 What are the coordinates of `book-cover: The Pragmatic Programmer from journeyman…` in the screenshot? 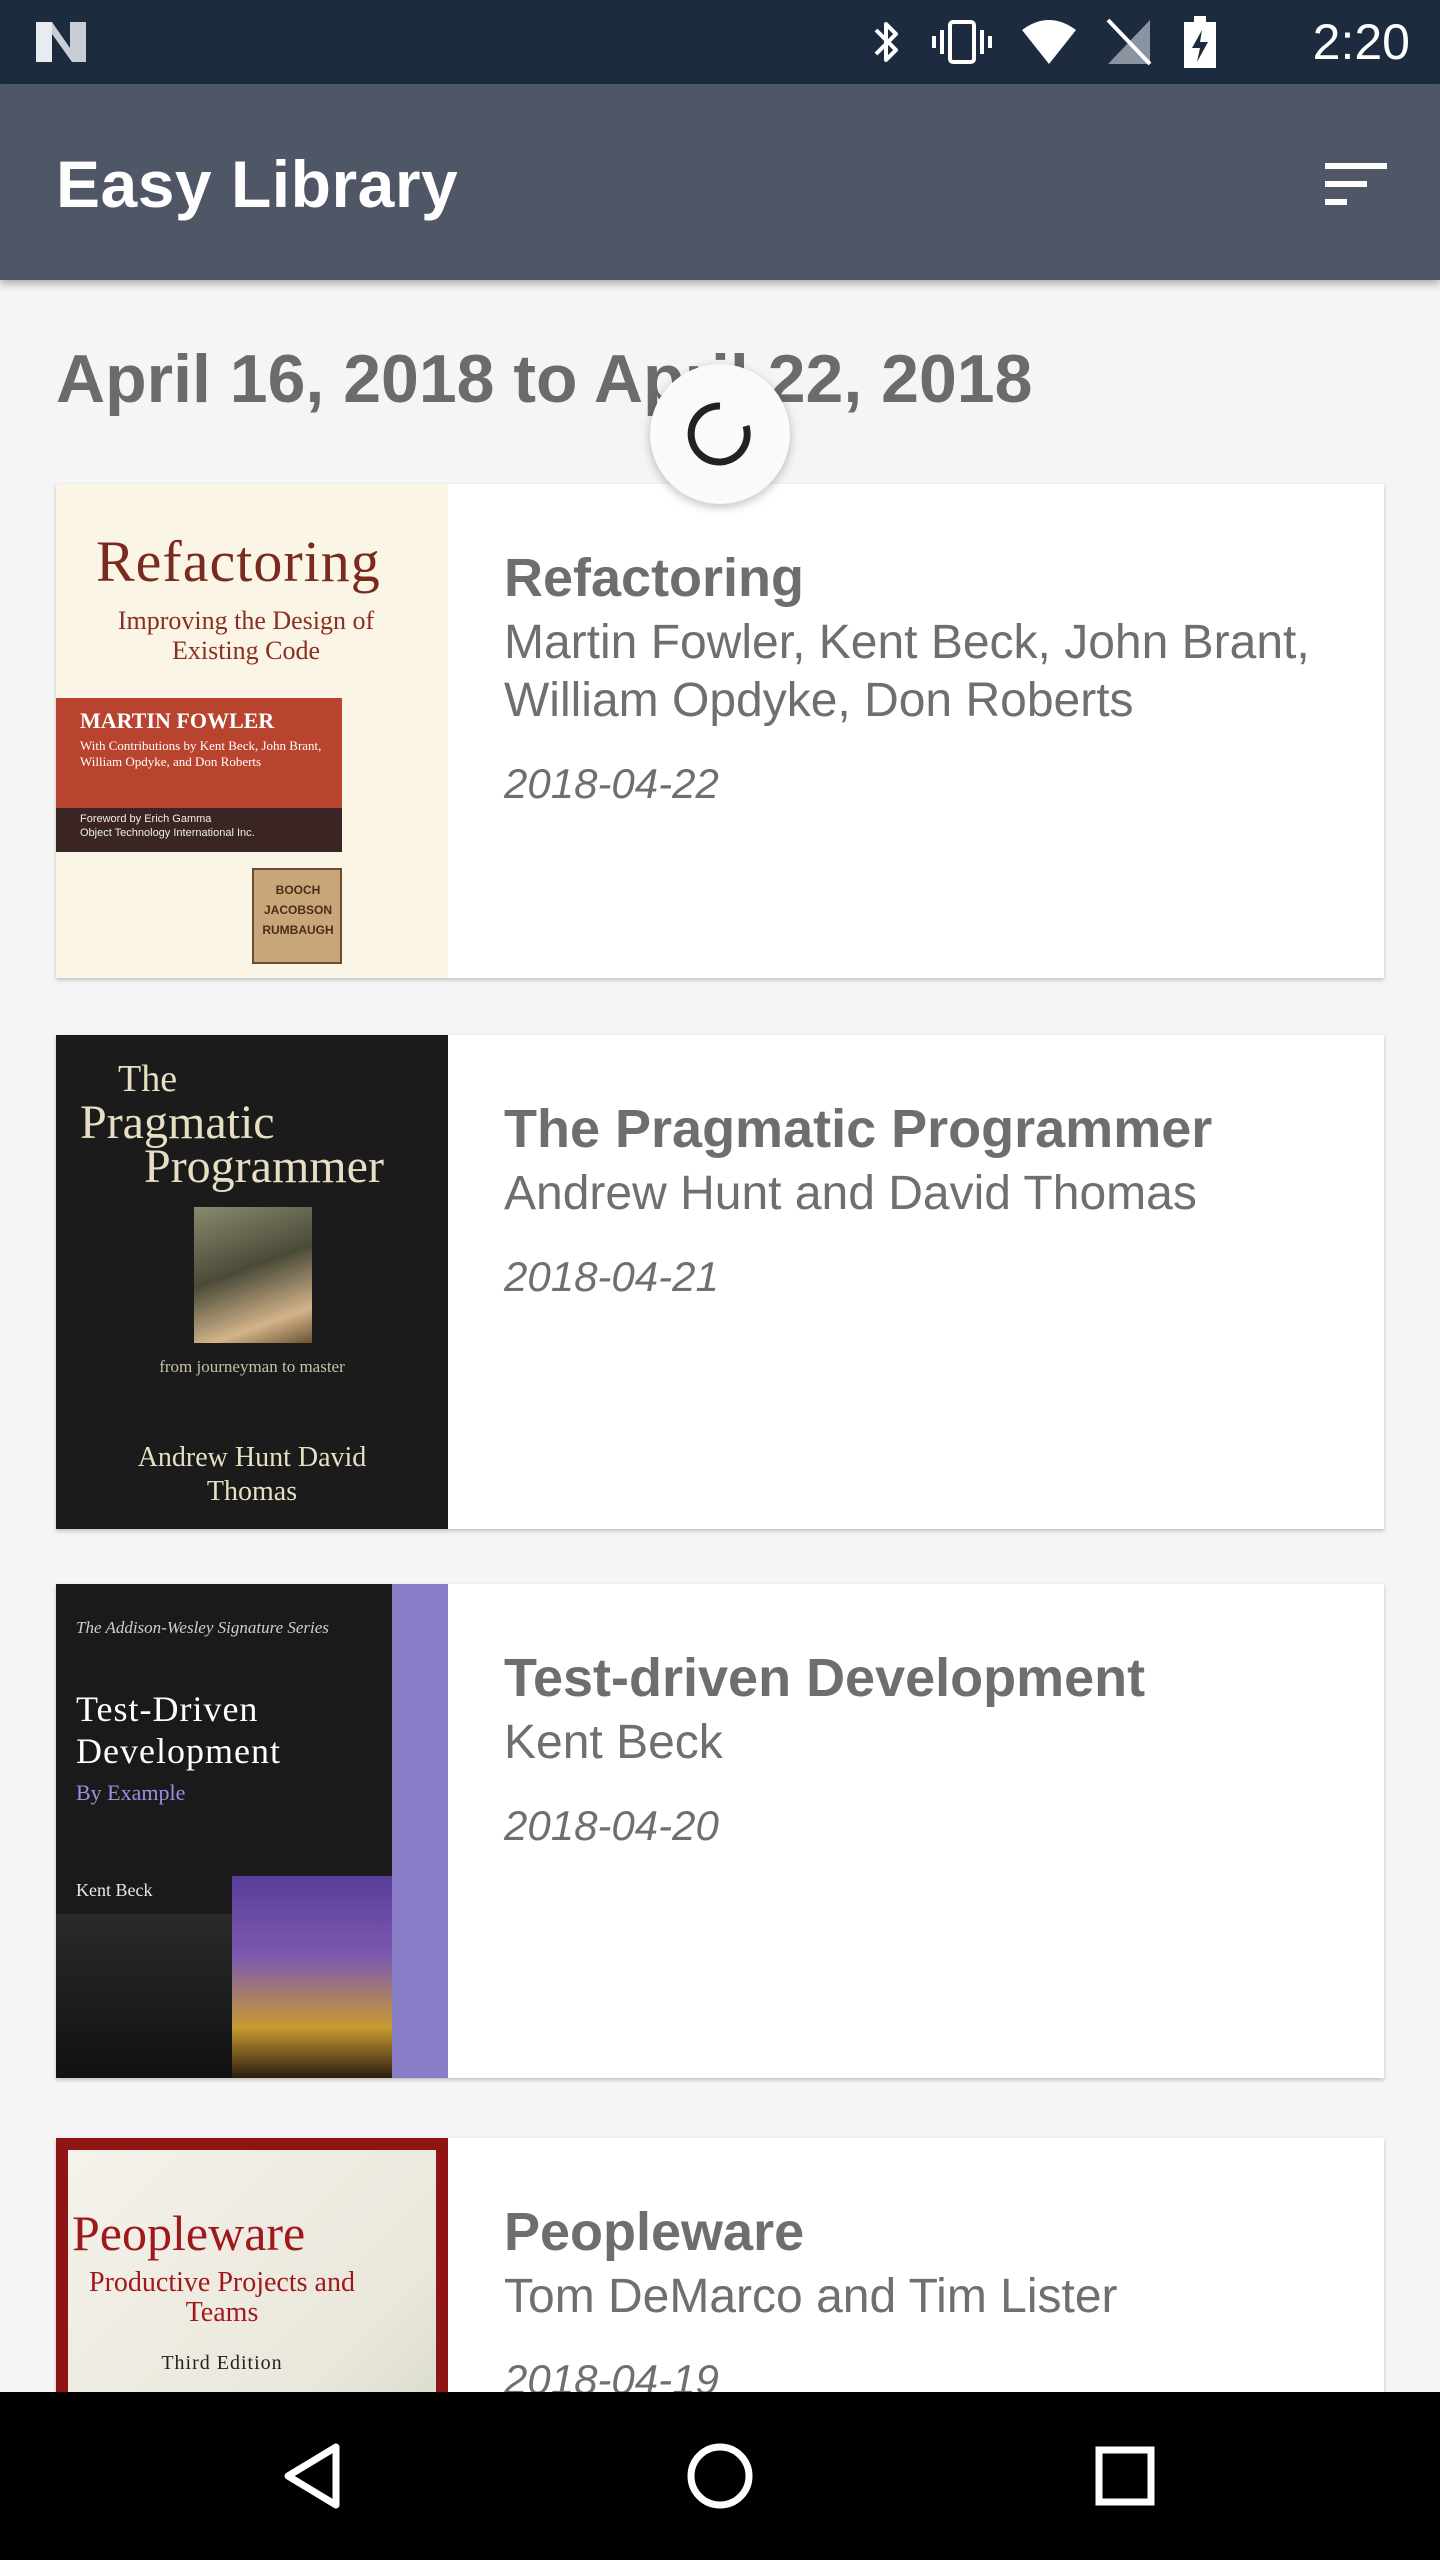 It's located at (252, 1282).